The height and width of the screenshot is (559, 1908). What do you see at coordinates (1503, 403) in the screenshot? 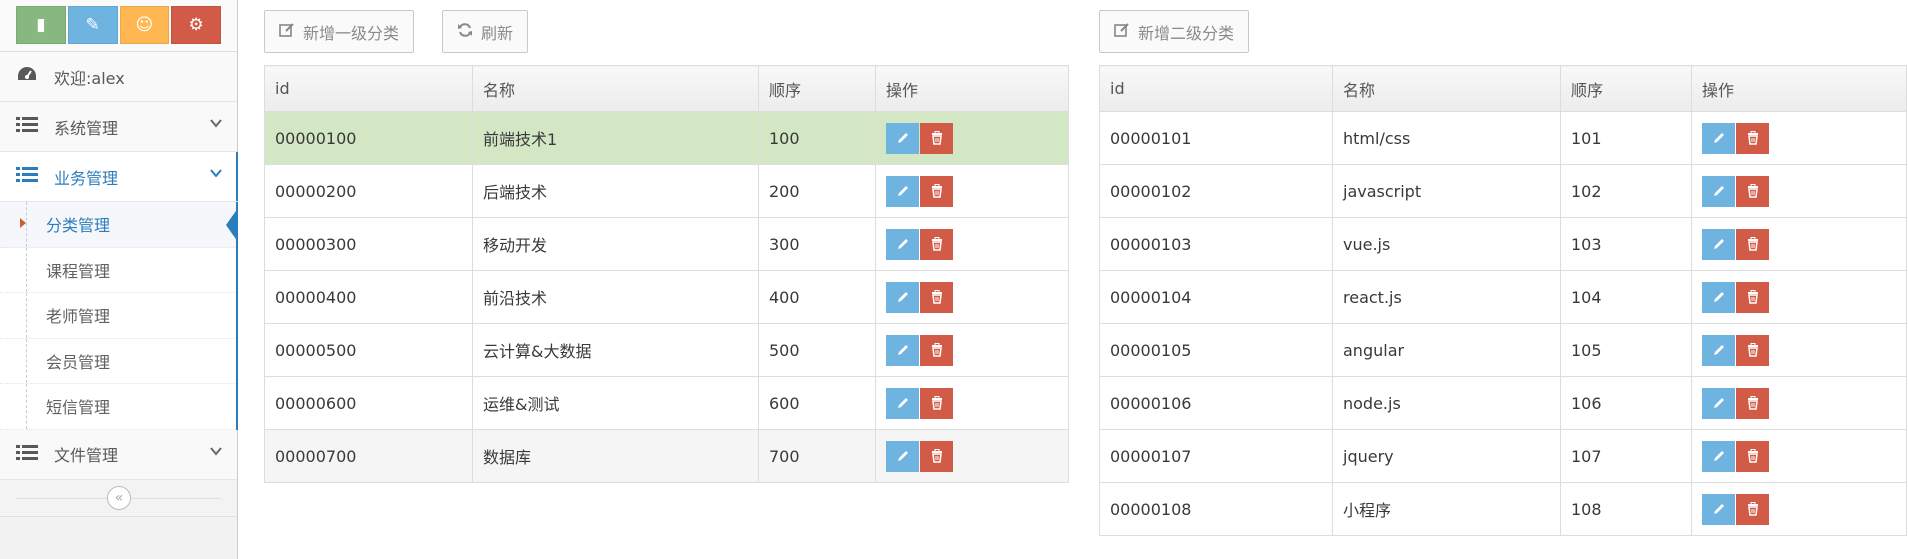
I see `table-row: 00000106 node.js 106` at bounding box center [1503, 403].